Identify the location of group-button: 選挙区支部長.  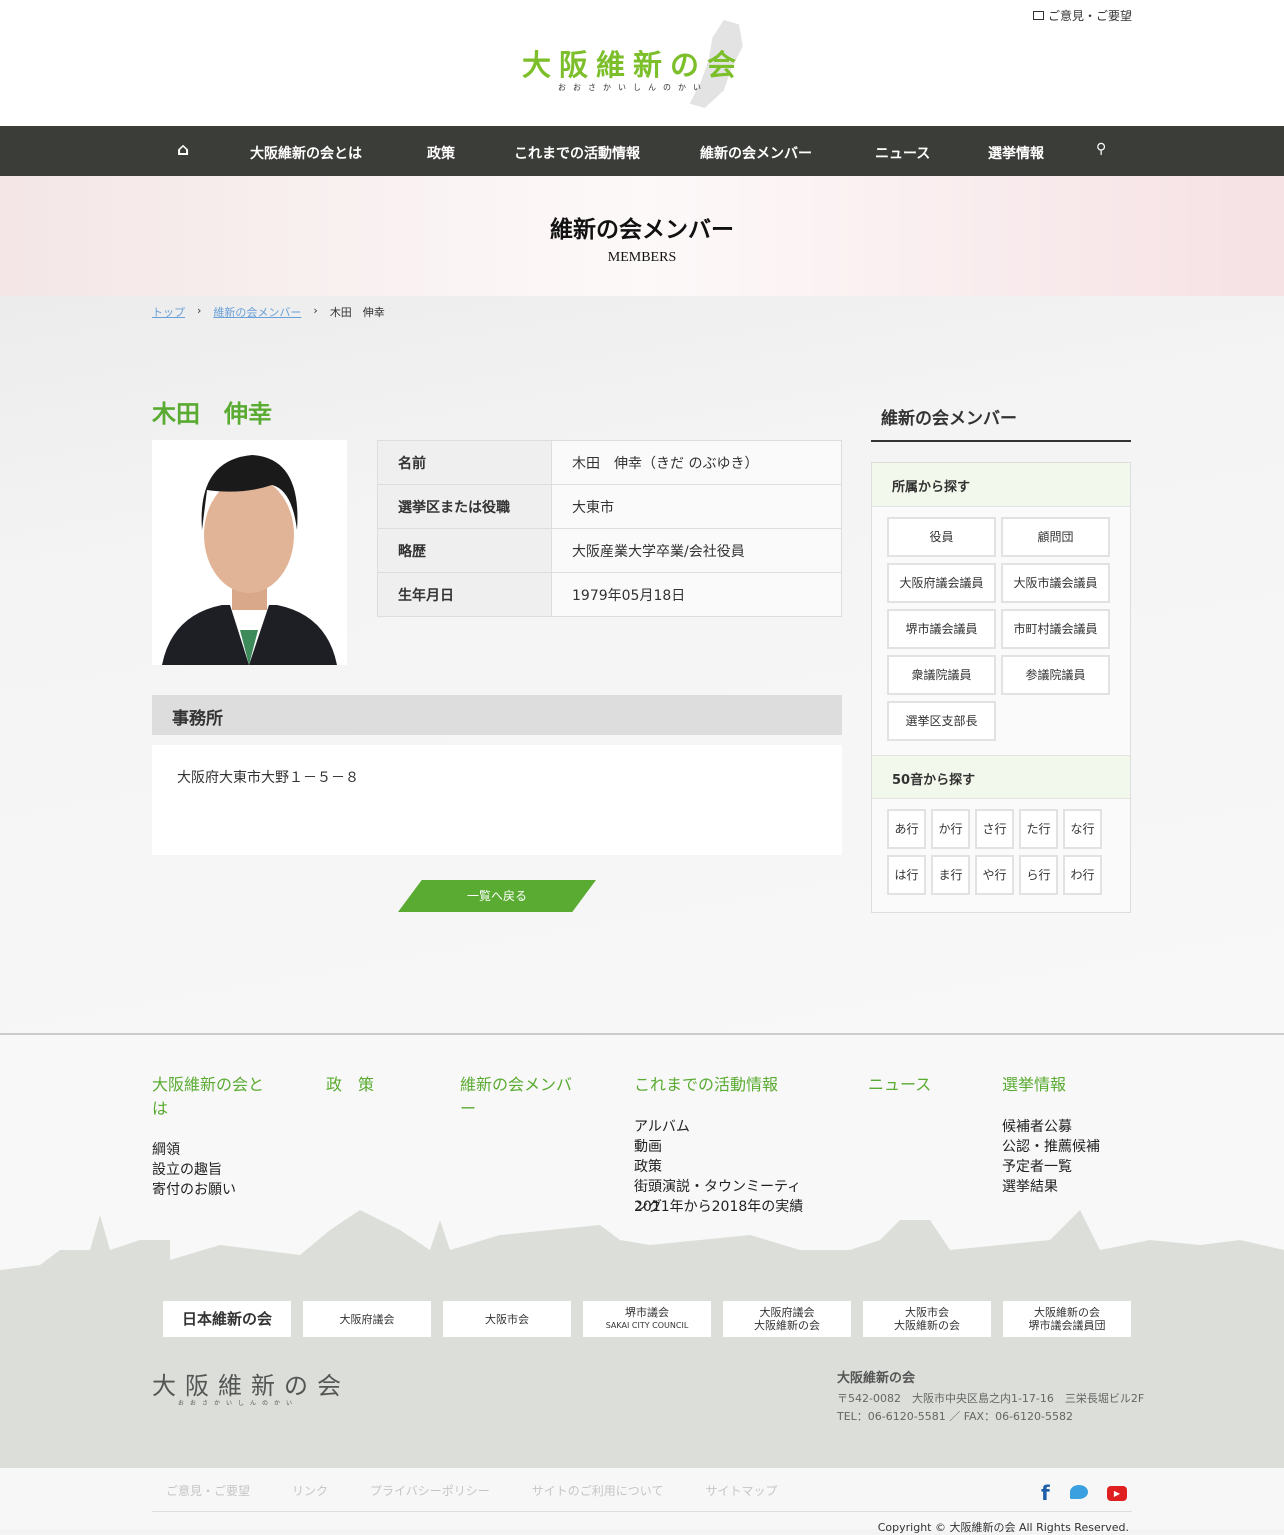
(941, 721).